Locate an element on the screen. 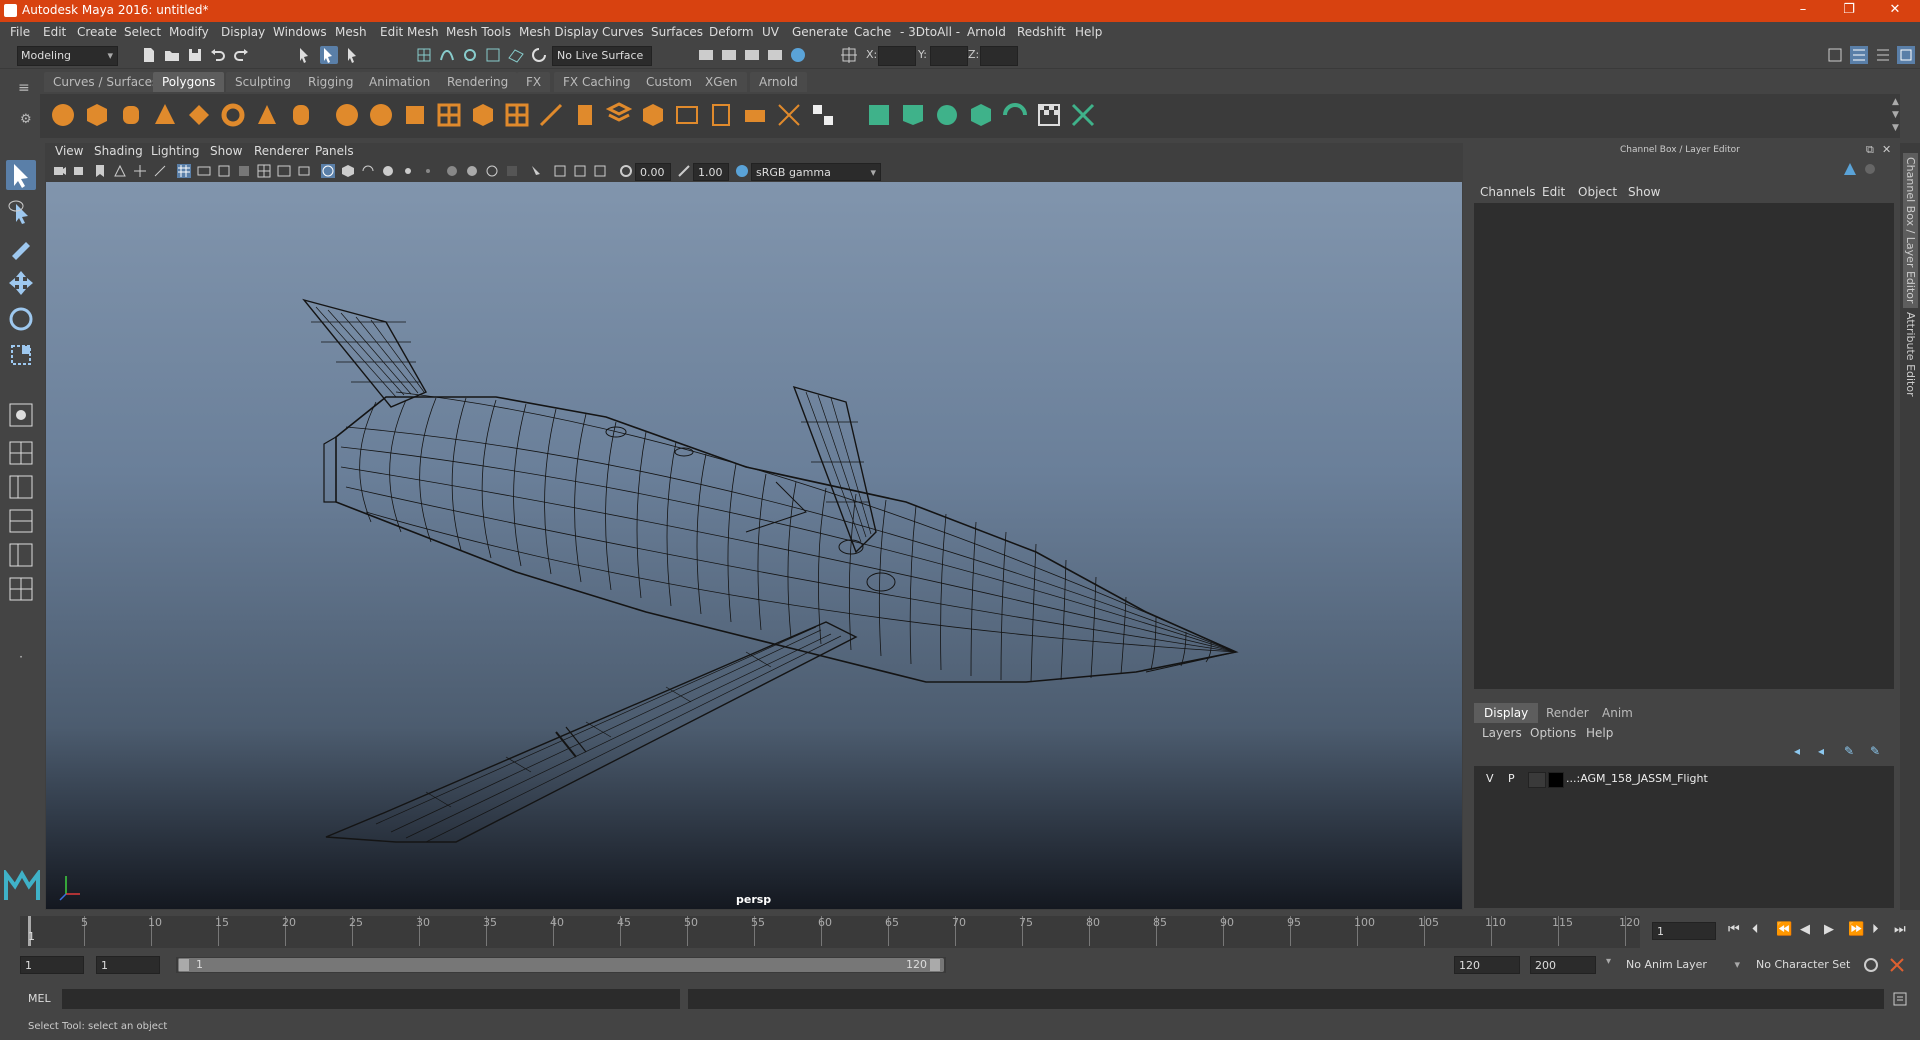  menu-create: Create is located at coordinates (97, 32).